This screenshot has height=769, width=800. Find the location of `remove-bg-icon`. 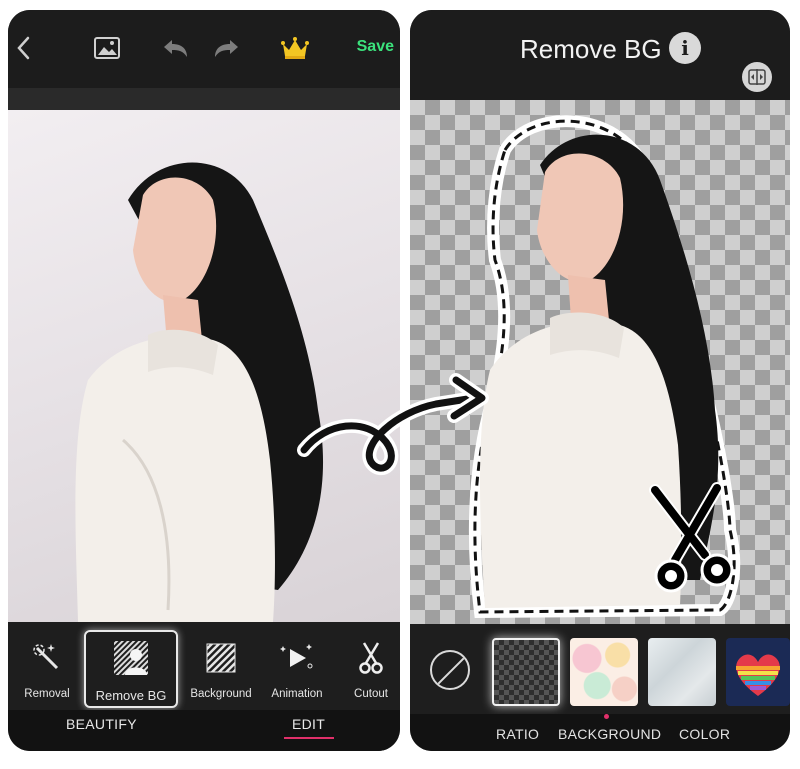

remove-bg-icon is located at coordinates (131, 658).